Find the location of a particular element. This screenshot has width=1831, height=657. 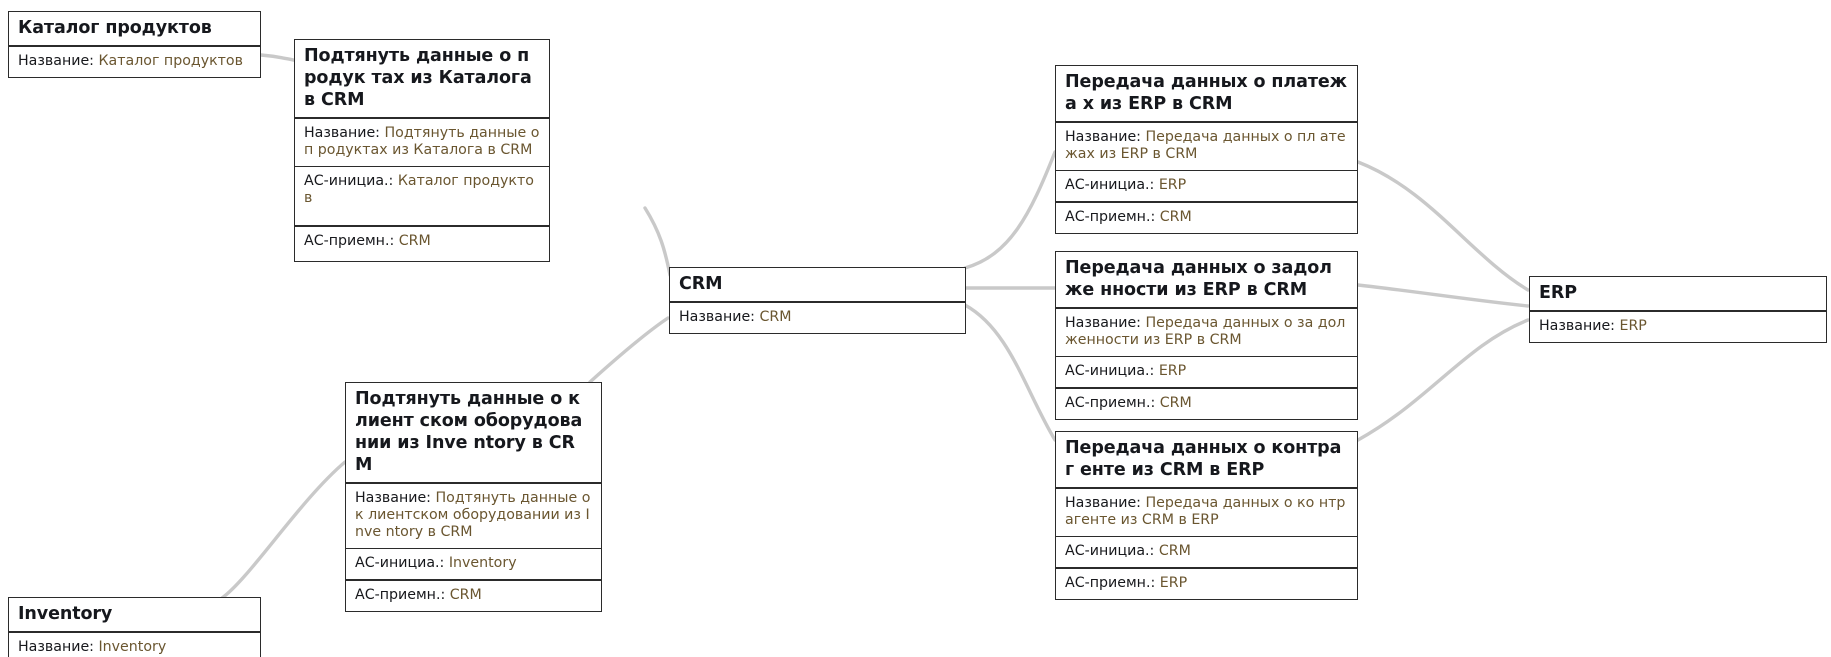

node-catalog-row-name: Название: Каталог продуктов is located at coordinates (134, 62).